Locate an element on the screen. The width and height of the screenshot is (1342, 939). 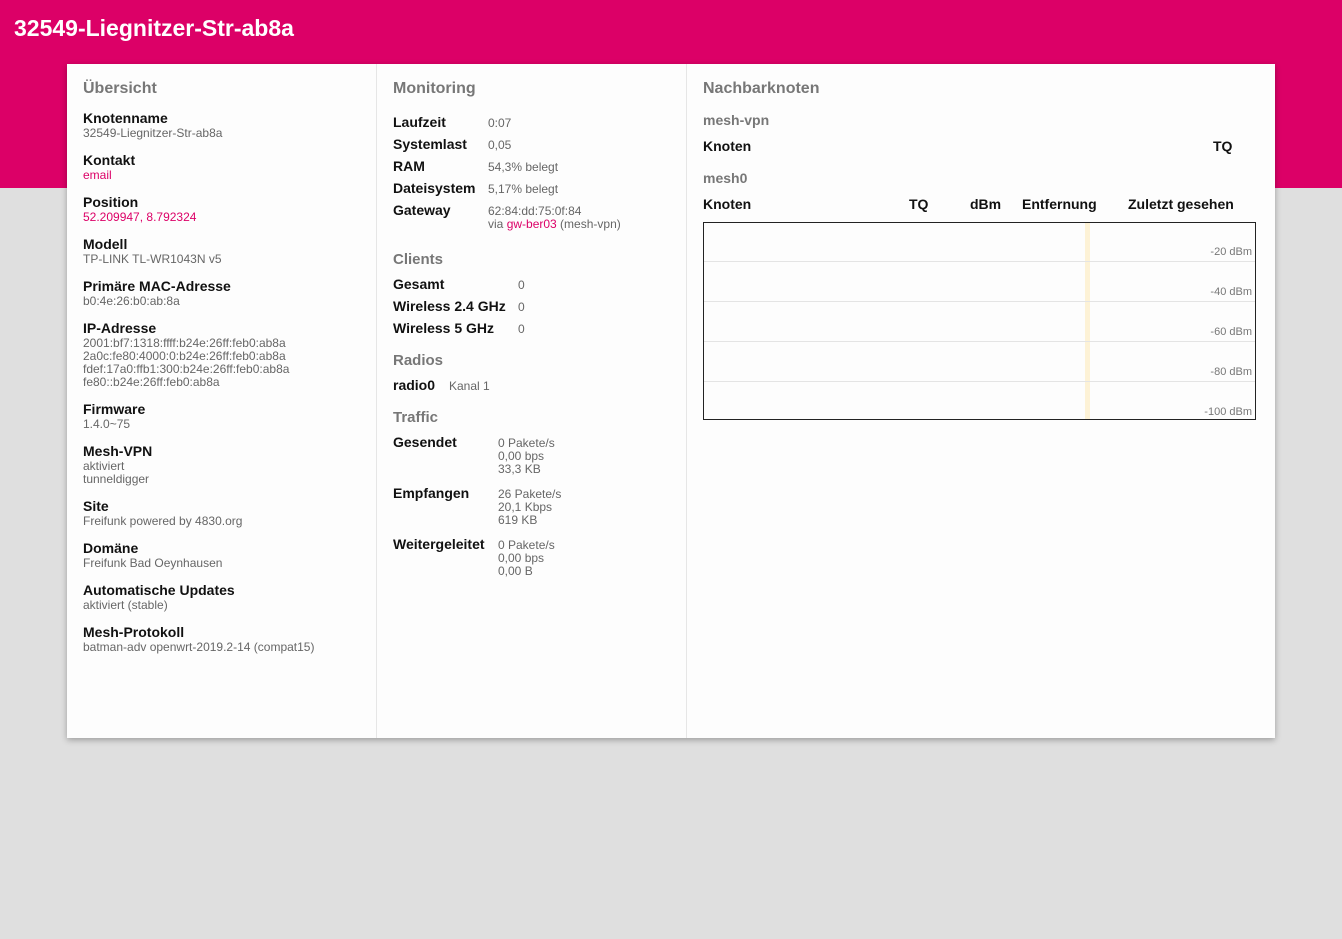
graph-label-60: -60 dBm is located at coordinates (1231, 332).